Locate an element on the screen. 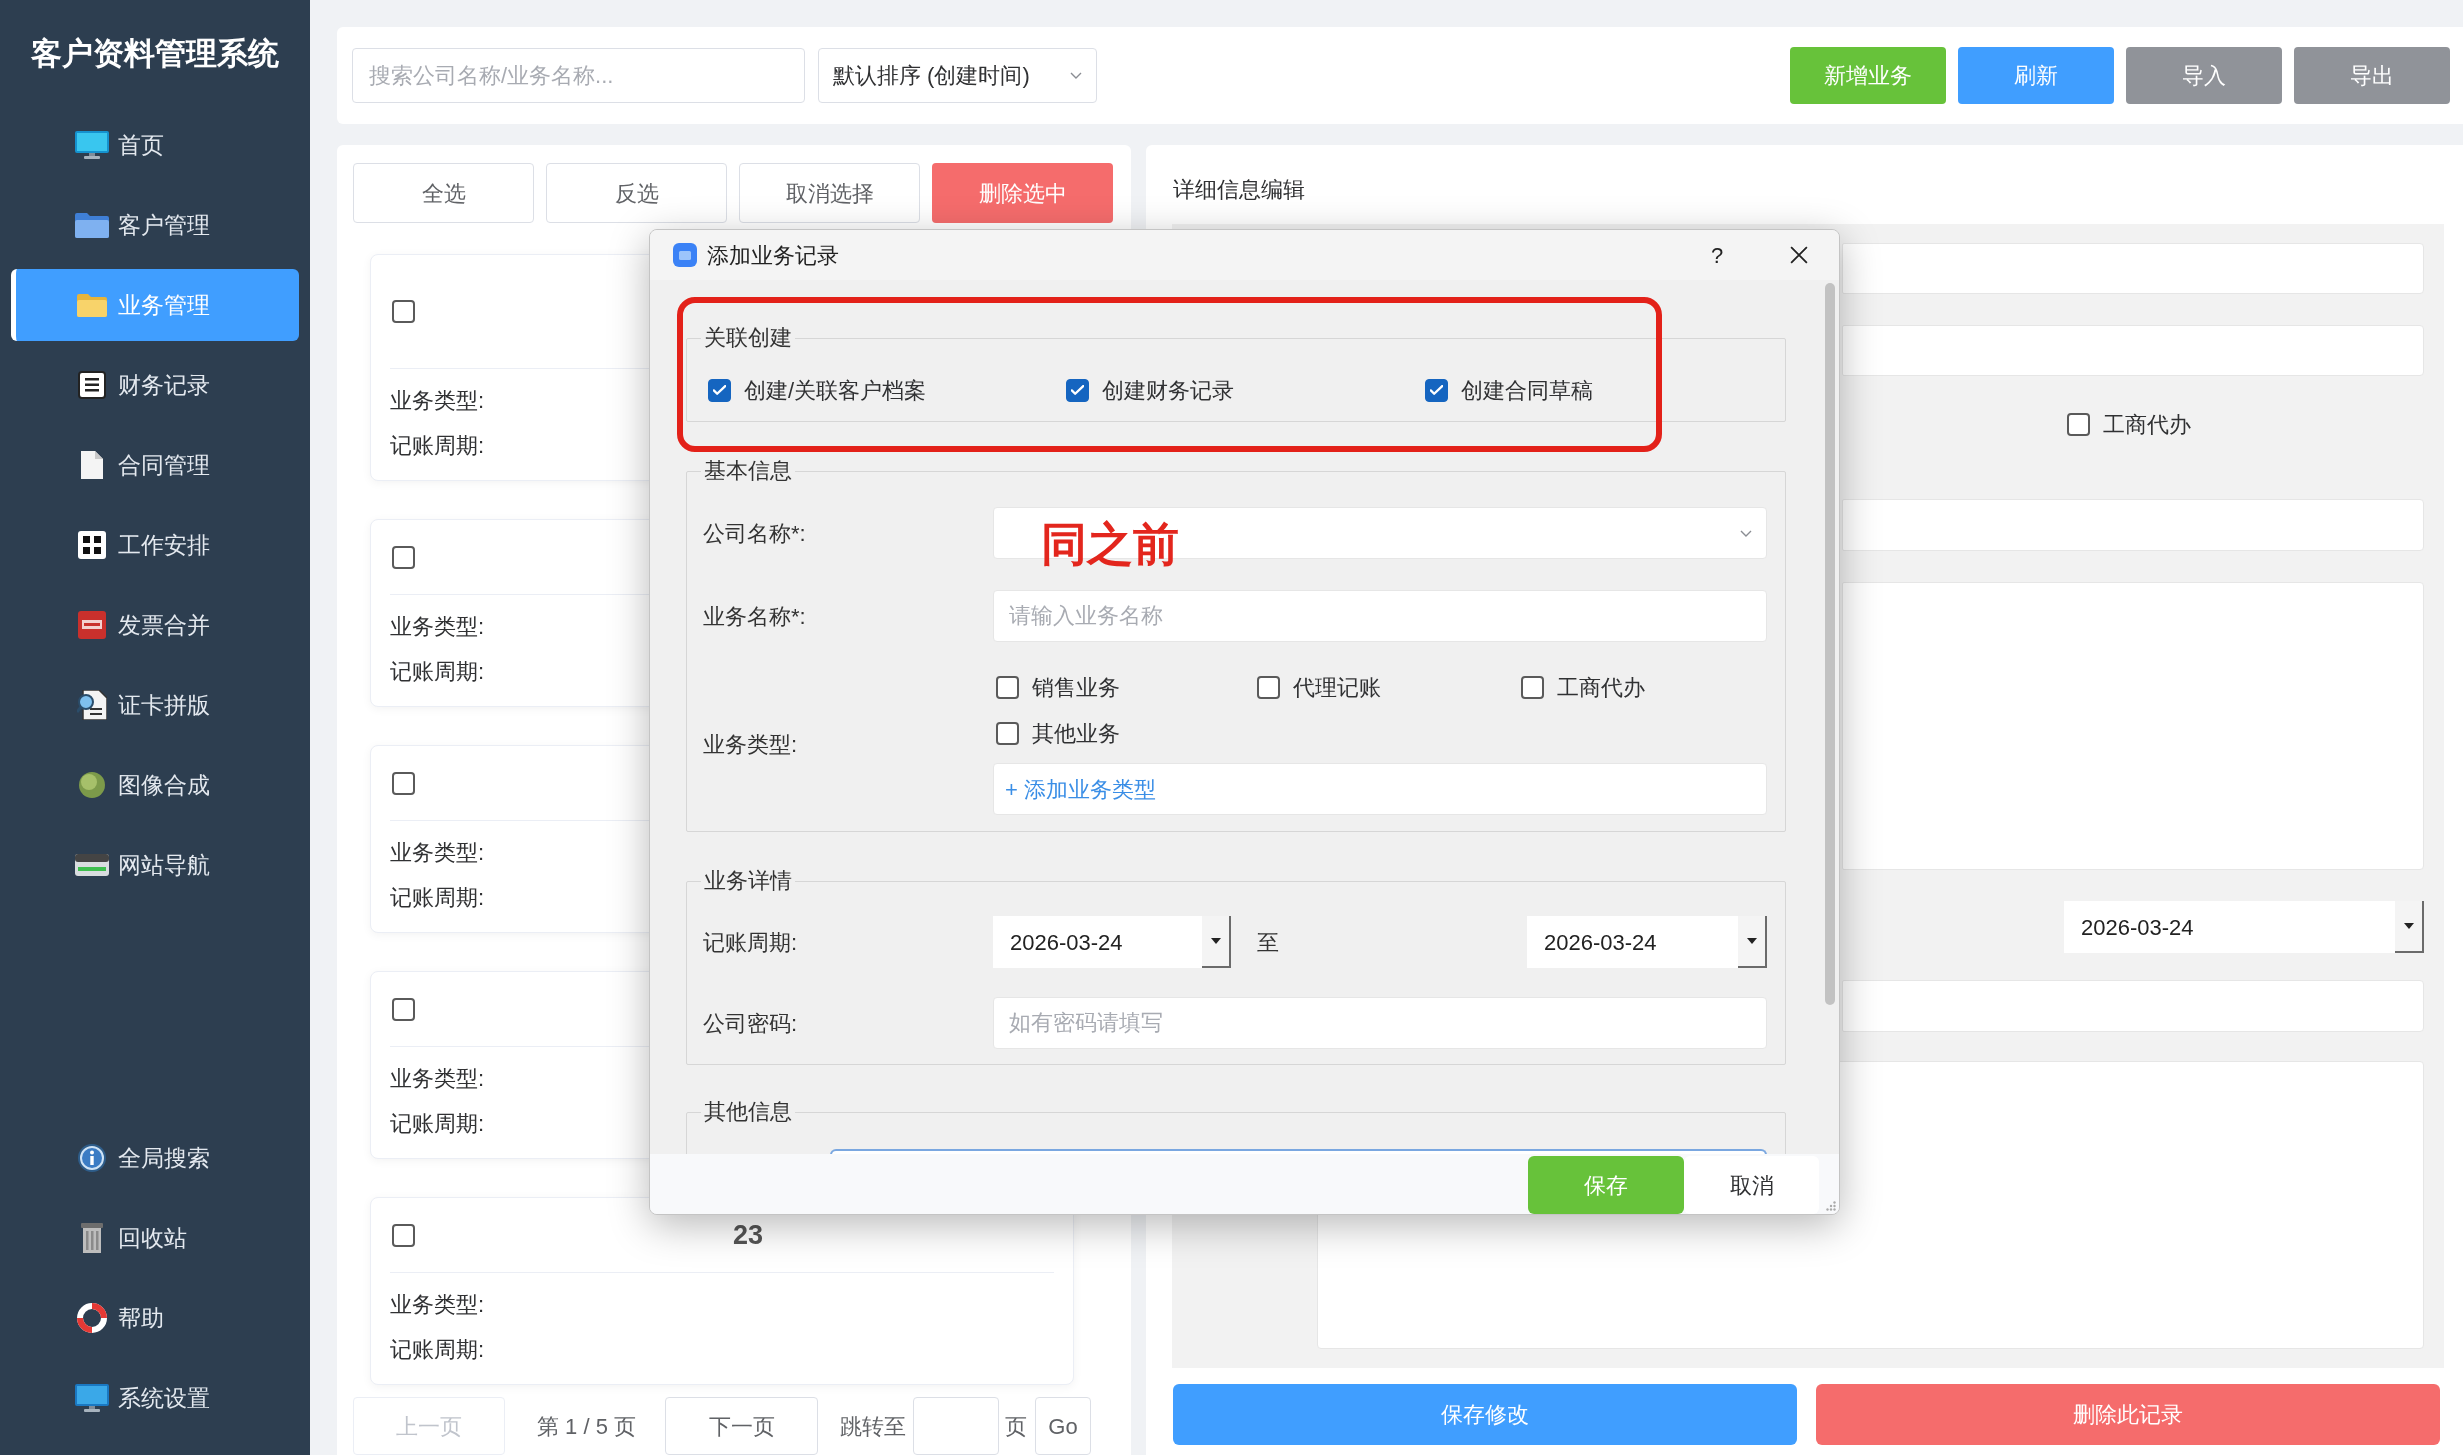 This screenshot has width=2463, height=1455. action-button: 全选 is located at coordinates (443, 193).